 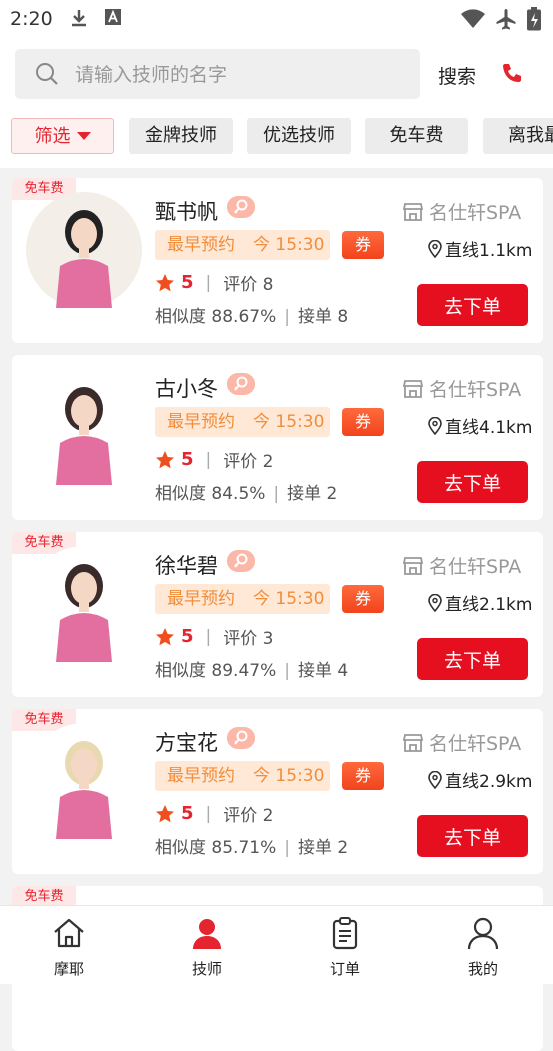 What do you see at coordinates (323, 848) in the screenshot?
I see `order-count: 接单 2` at bounding box center [323, 848].